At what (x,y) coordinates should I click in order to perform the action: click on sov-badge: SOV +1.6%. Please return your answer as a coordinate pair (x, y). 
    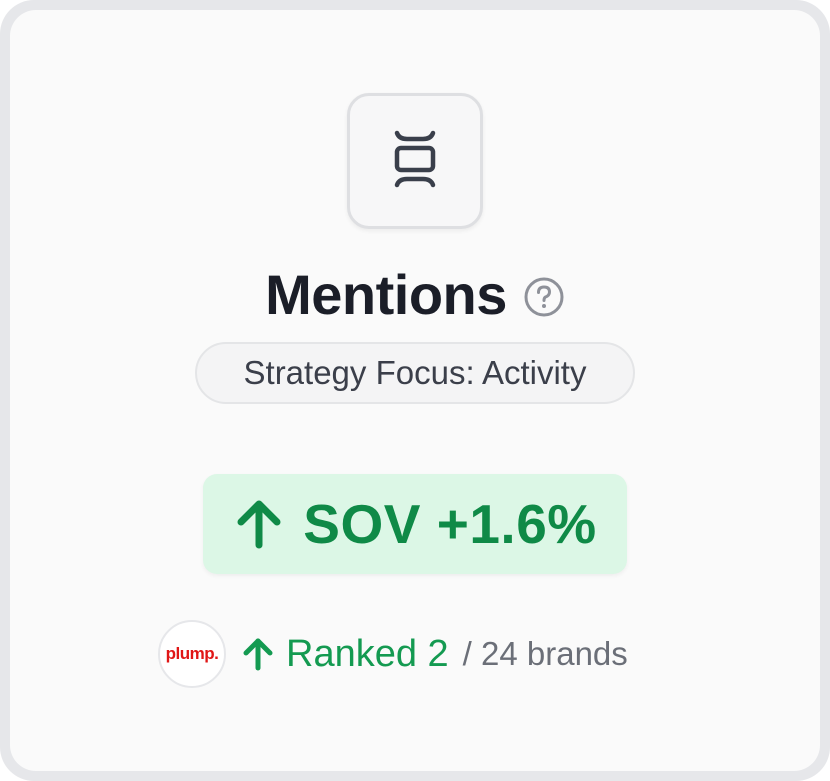
    Looking at the image, I should click on (415, 524).